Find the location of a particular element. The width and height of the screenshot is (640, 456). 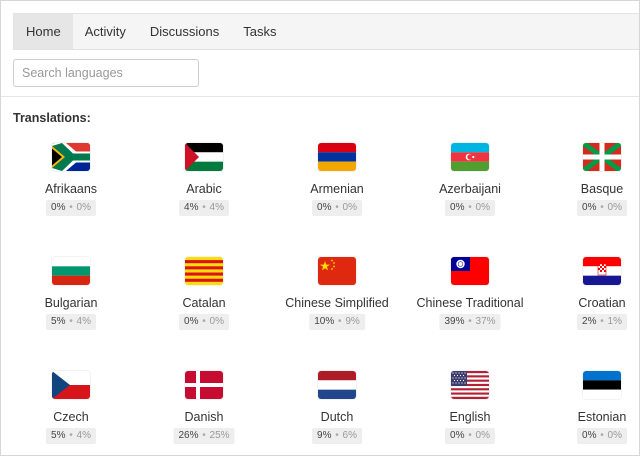

language-item-english: English 0% • 0% is located at coordinates (470, 413).